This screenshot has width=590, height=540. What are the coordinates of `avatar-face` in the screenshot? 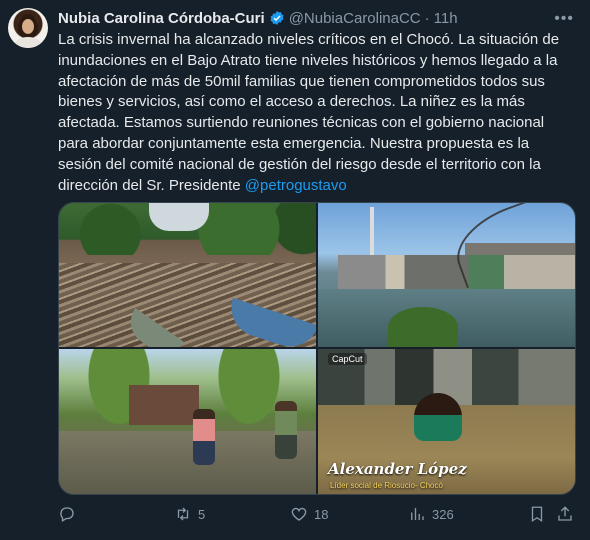 It's located at (28, 26).